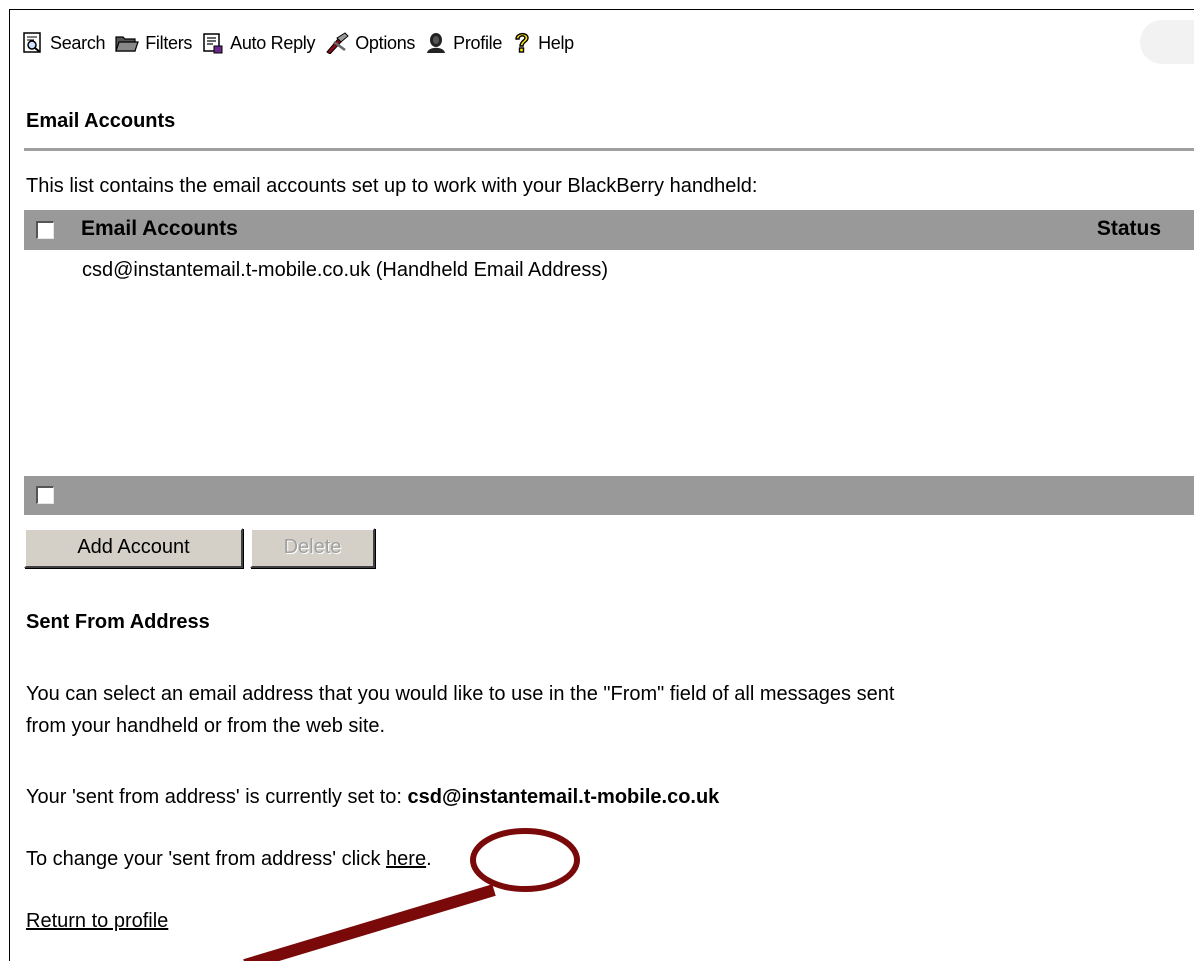 The image size is (1194, 961). Describe the element at coordinates (32, 42) in the screenshot. I see `search-document-icon` at that location.